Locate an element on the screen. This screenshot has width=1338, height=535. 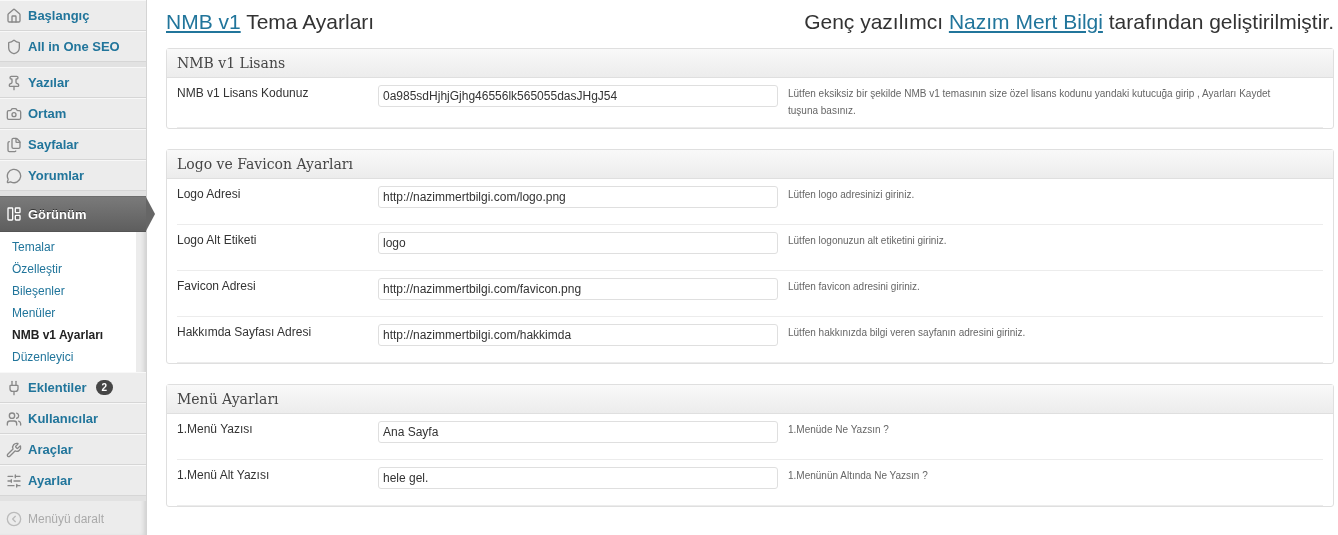
input-field: Ana Sayfa is located at coordinates (578, 432).